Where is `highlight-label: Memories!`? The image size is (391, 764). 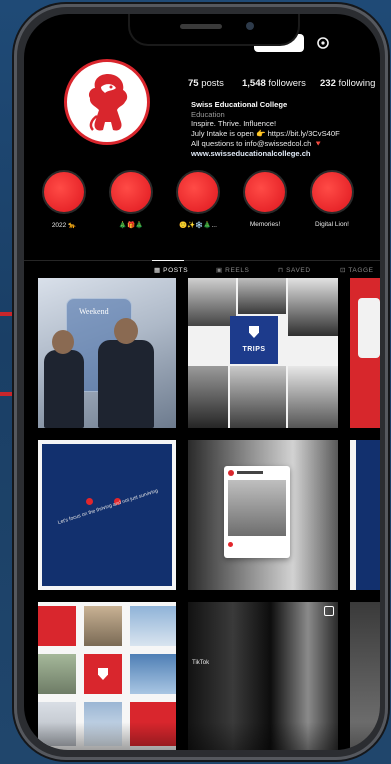 highlight-label: Memories! is located at coordinates (265, 224).